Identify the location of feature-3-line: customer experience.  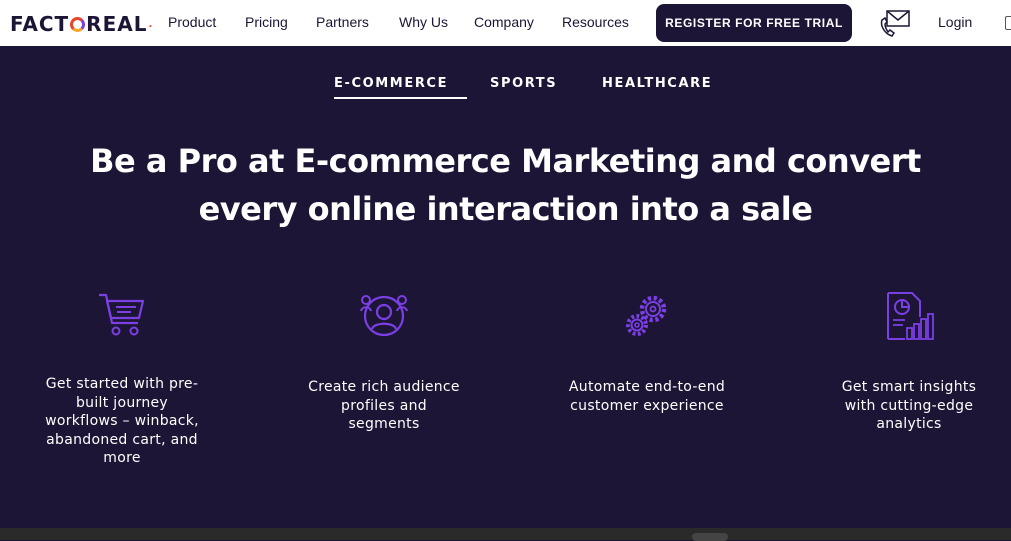
(647, 405).